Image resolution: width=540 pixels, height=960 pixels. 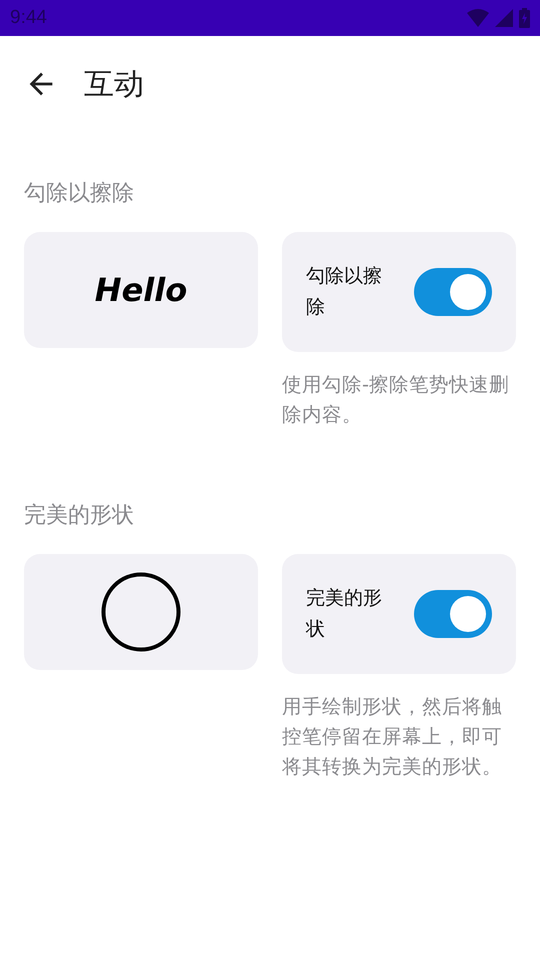 What do you see at coordinates (344, 292) in the screenshot?
I see `toggle-label: 勾除以擦除` at bounding box center [344, 292].